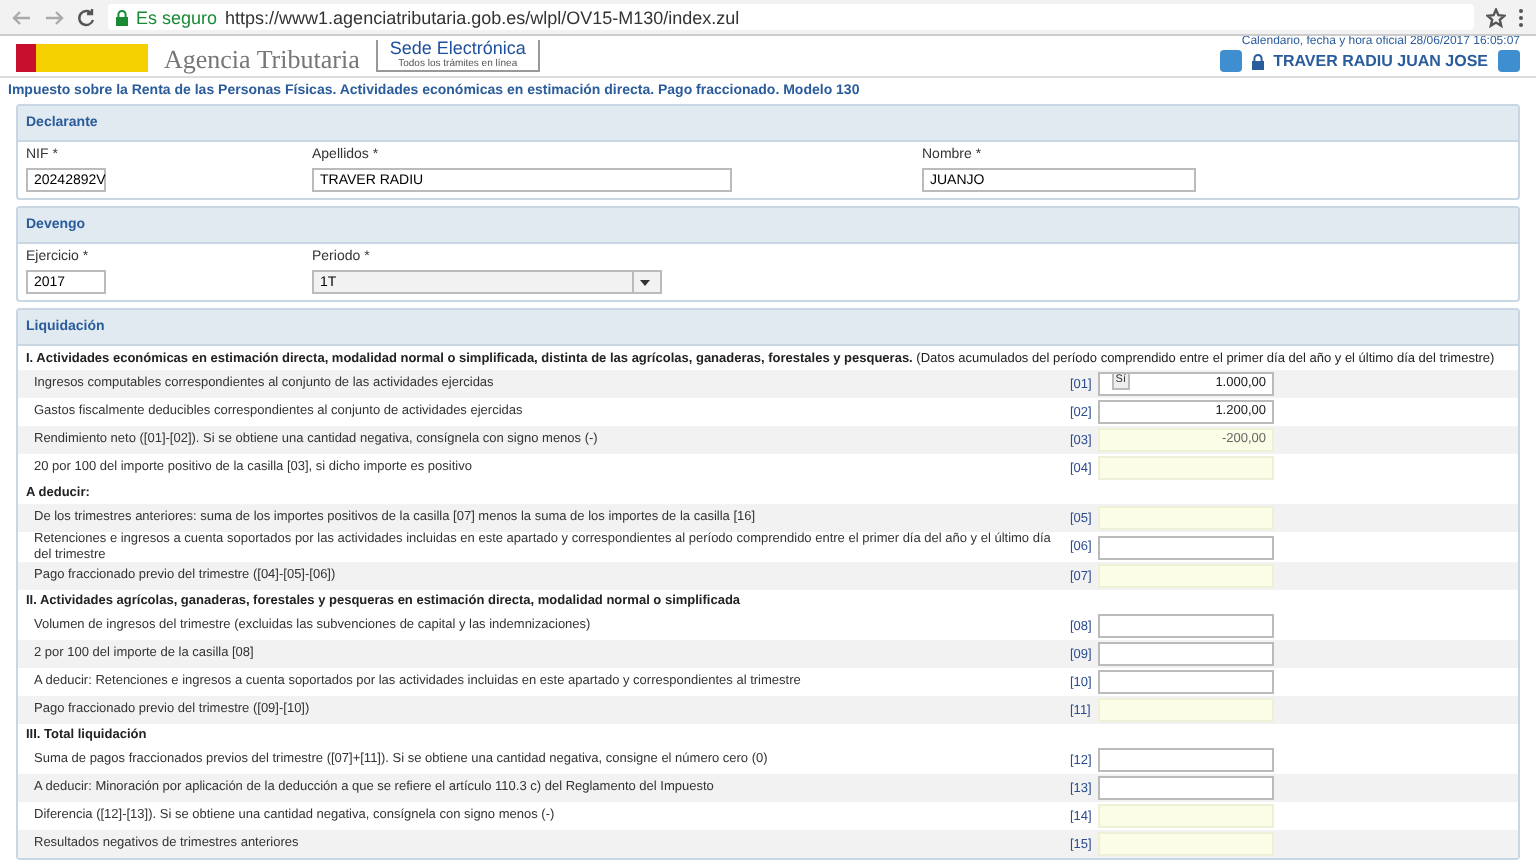 The width and height of the screenshot is (1536, 864). Describe the element at coordinates (86, 17) in the screenshot. I see `reload-icon` at that location.